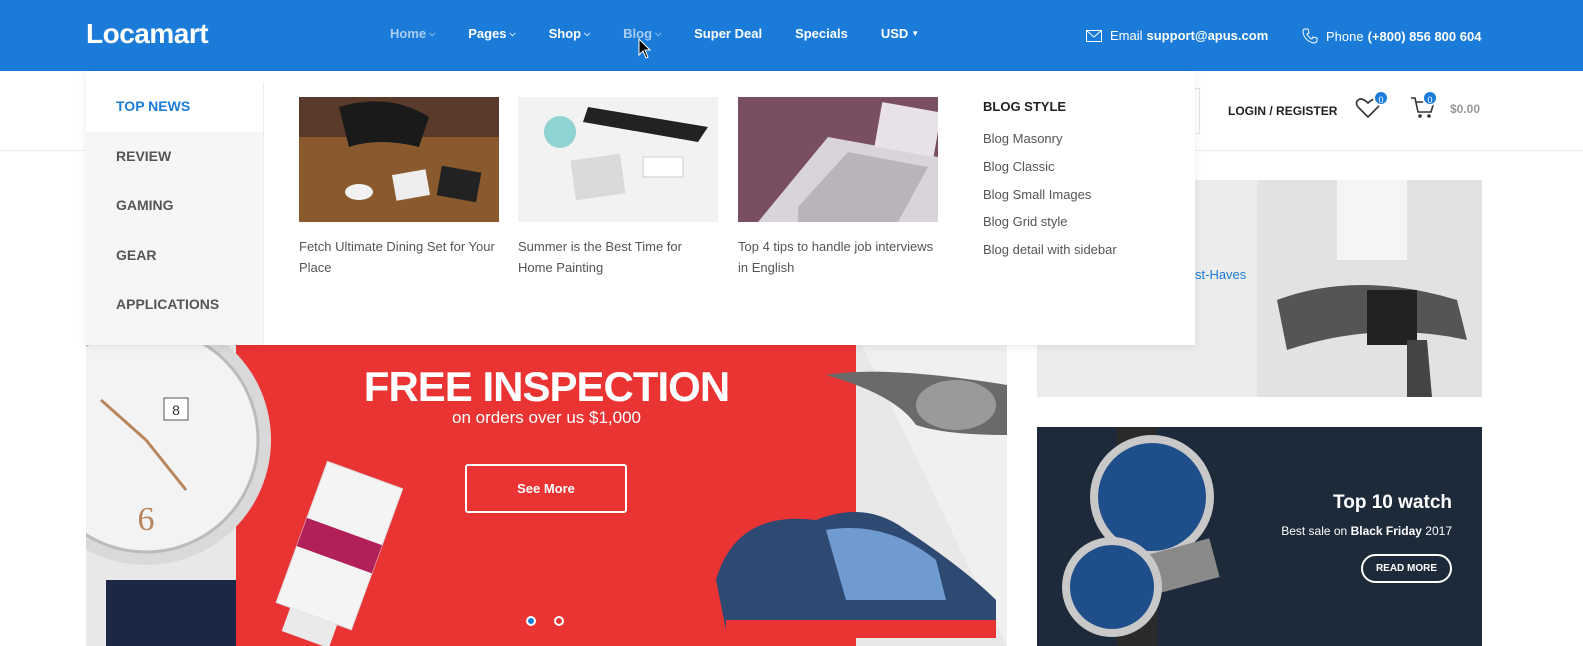 The height and width of the screenshot is (646, 1583). Describe the element at coordinates (1424, 36) in the screenshot. I see `phone-value: (+800) 856 800 604` at that location.